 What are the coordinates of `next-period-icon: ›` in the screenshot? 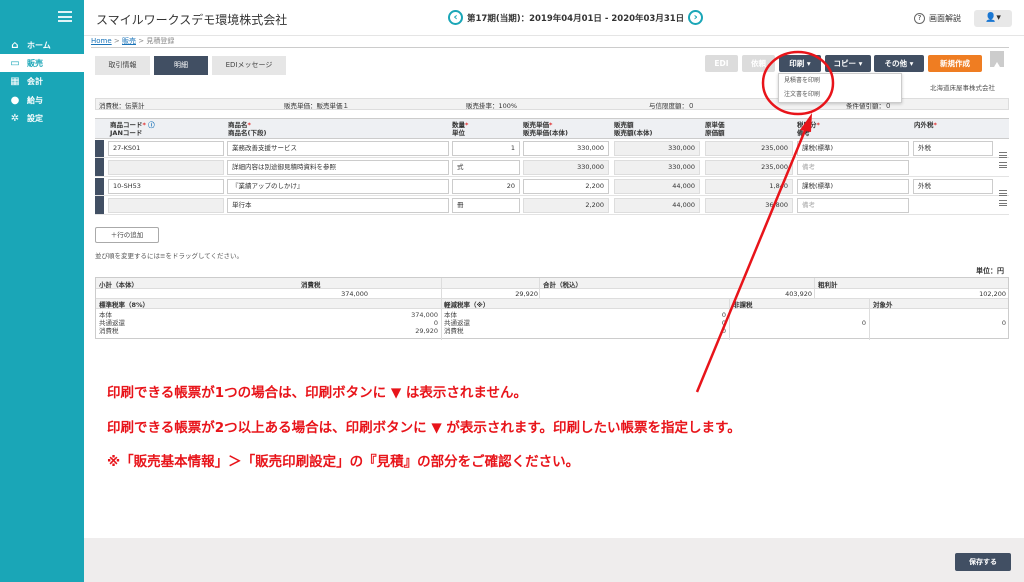 It's located at (696, 17).